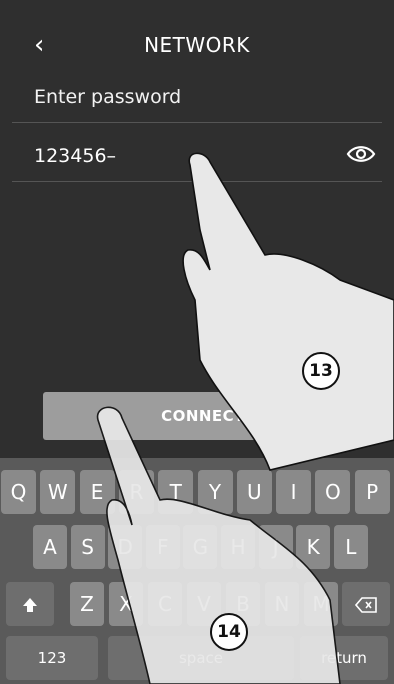 The width and height of the screenshot is (394, 684). I want to click on callout-14: 14, so click(229, 632).